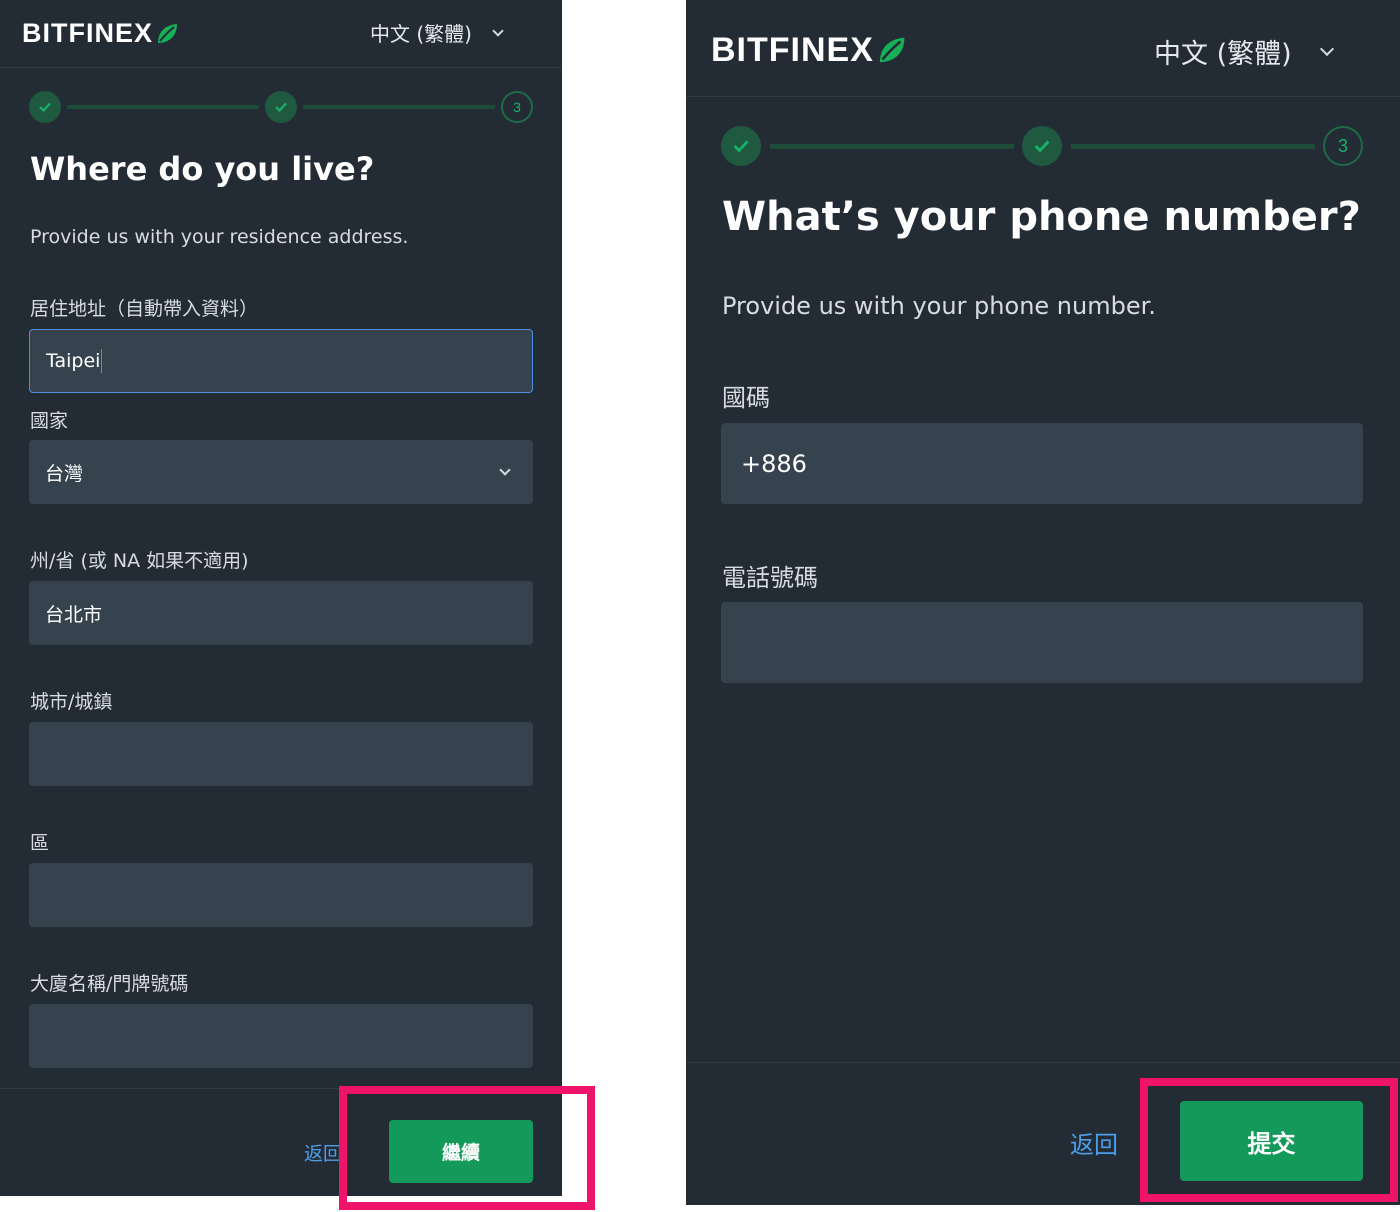 The height and width of the screenshot is (1212, 1400). Describe the element at coordinates (102, 361) in the screenshot. I see `text-caret` at that location.